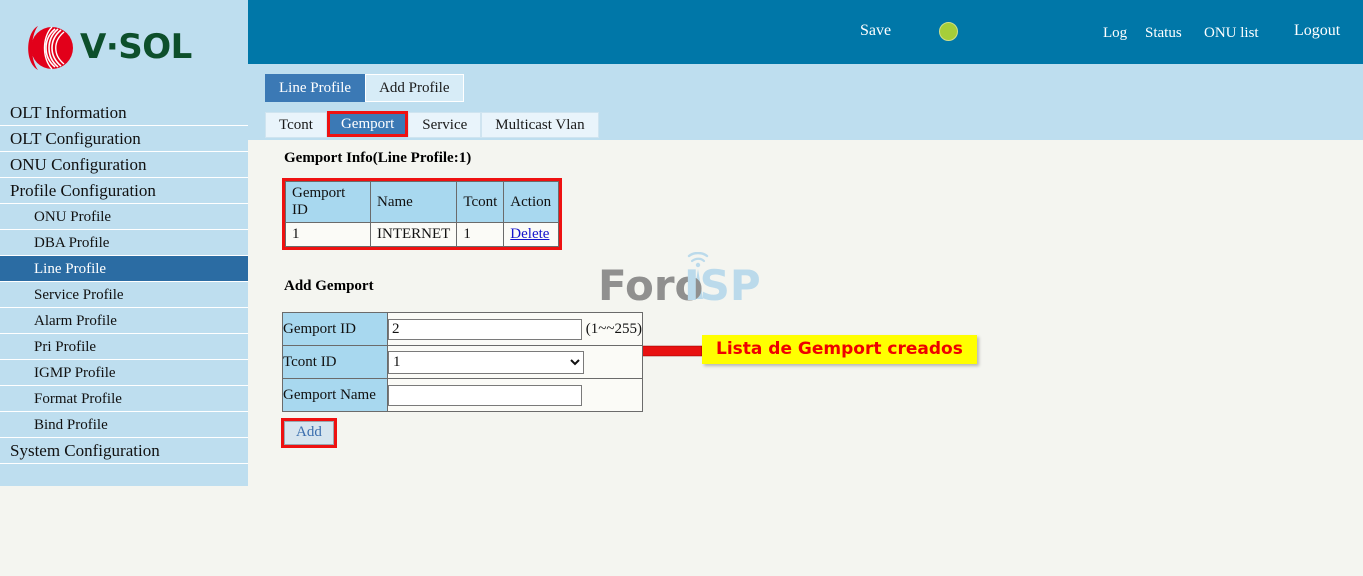 Image resolution: width=1363 pixels, height=576 pixels. I want to click on form-row-tcont-id: Tcont ID 1, so click(462, 362).